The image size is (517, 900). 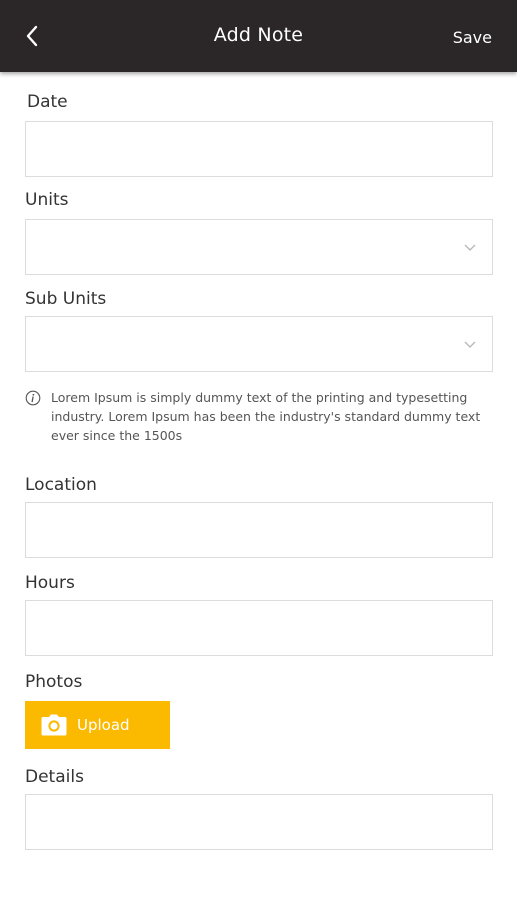 I want to click on app-bar: Add Note Save, so click(x=258, y=36).